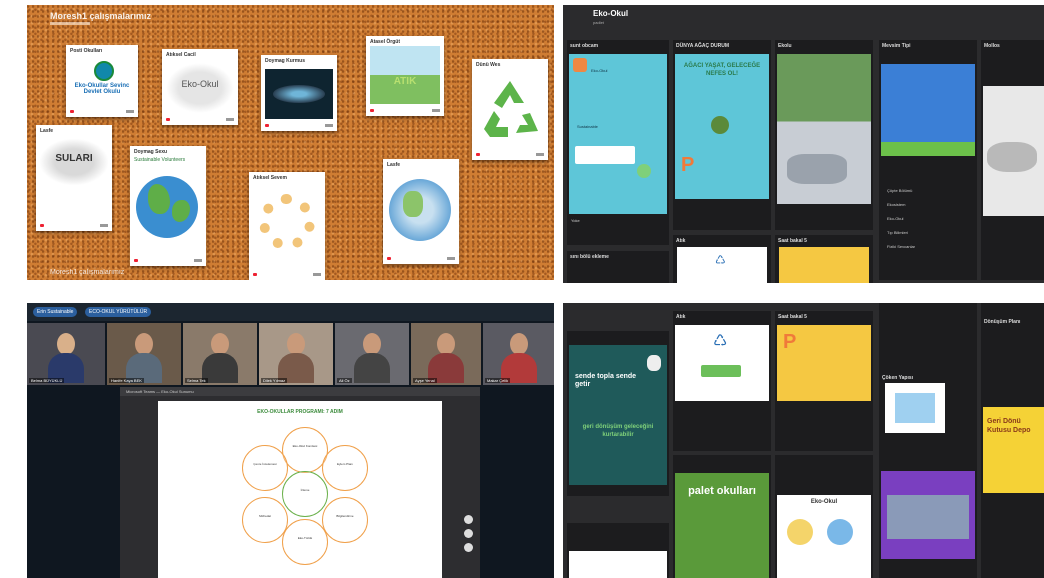 Image resolution: width=1044 pixels, height=578 pixels. I want to click on post-card: palet okulları, so click(722, 525).